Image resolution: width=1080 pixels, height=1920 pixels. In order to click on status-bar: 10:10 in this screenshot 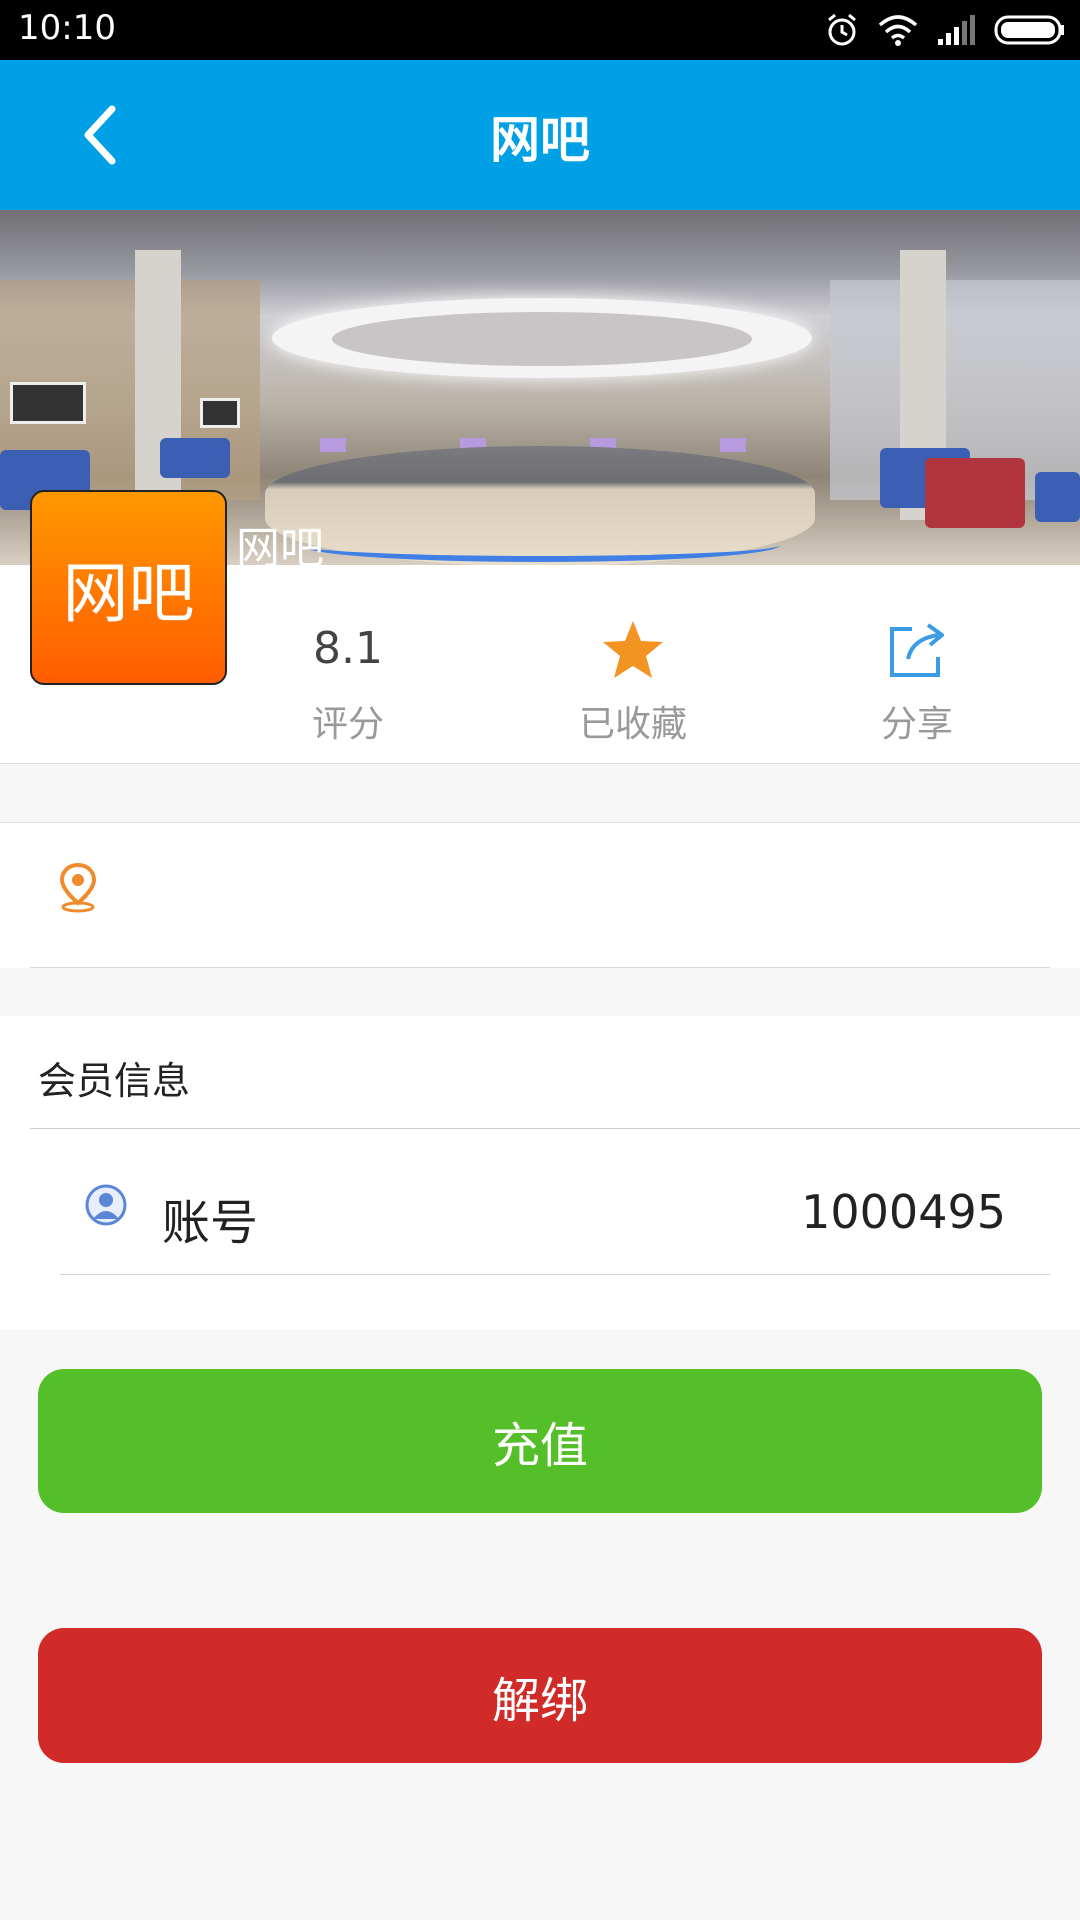, I will do `click(540, 30)`.